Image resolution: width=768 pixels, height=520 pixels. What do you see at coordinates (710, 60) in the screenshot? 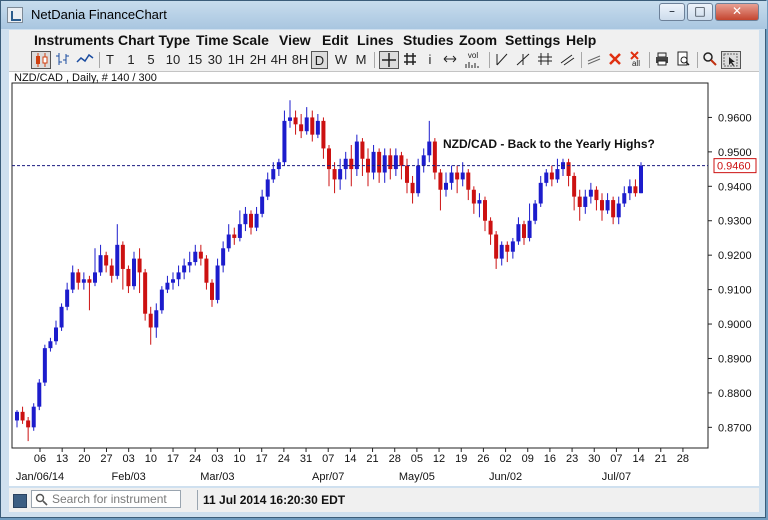
I see `zoom-button` at bounding box center [710, 60].